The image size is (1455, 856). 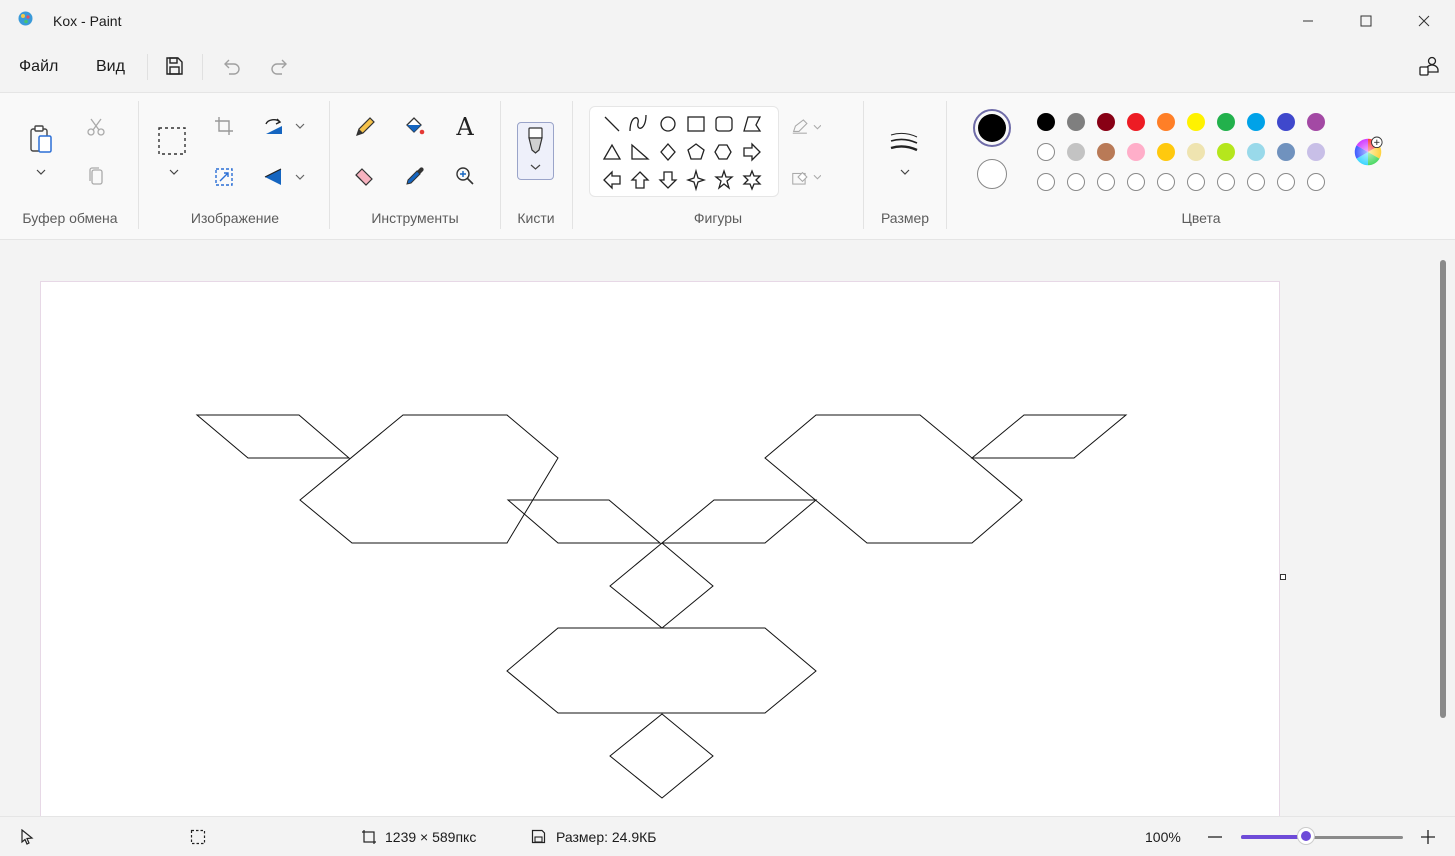 I want to click on scissors-icon, so click(x=96, y=127).